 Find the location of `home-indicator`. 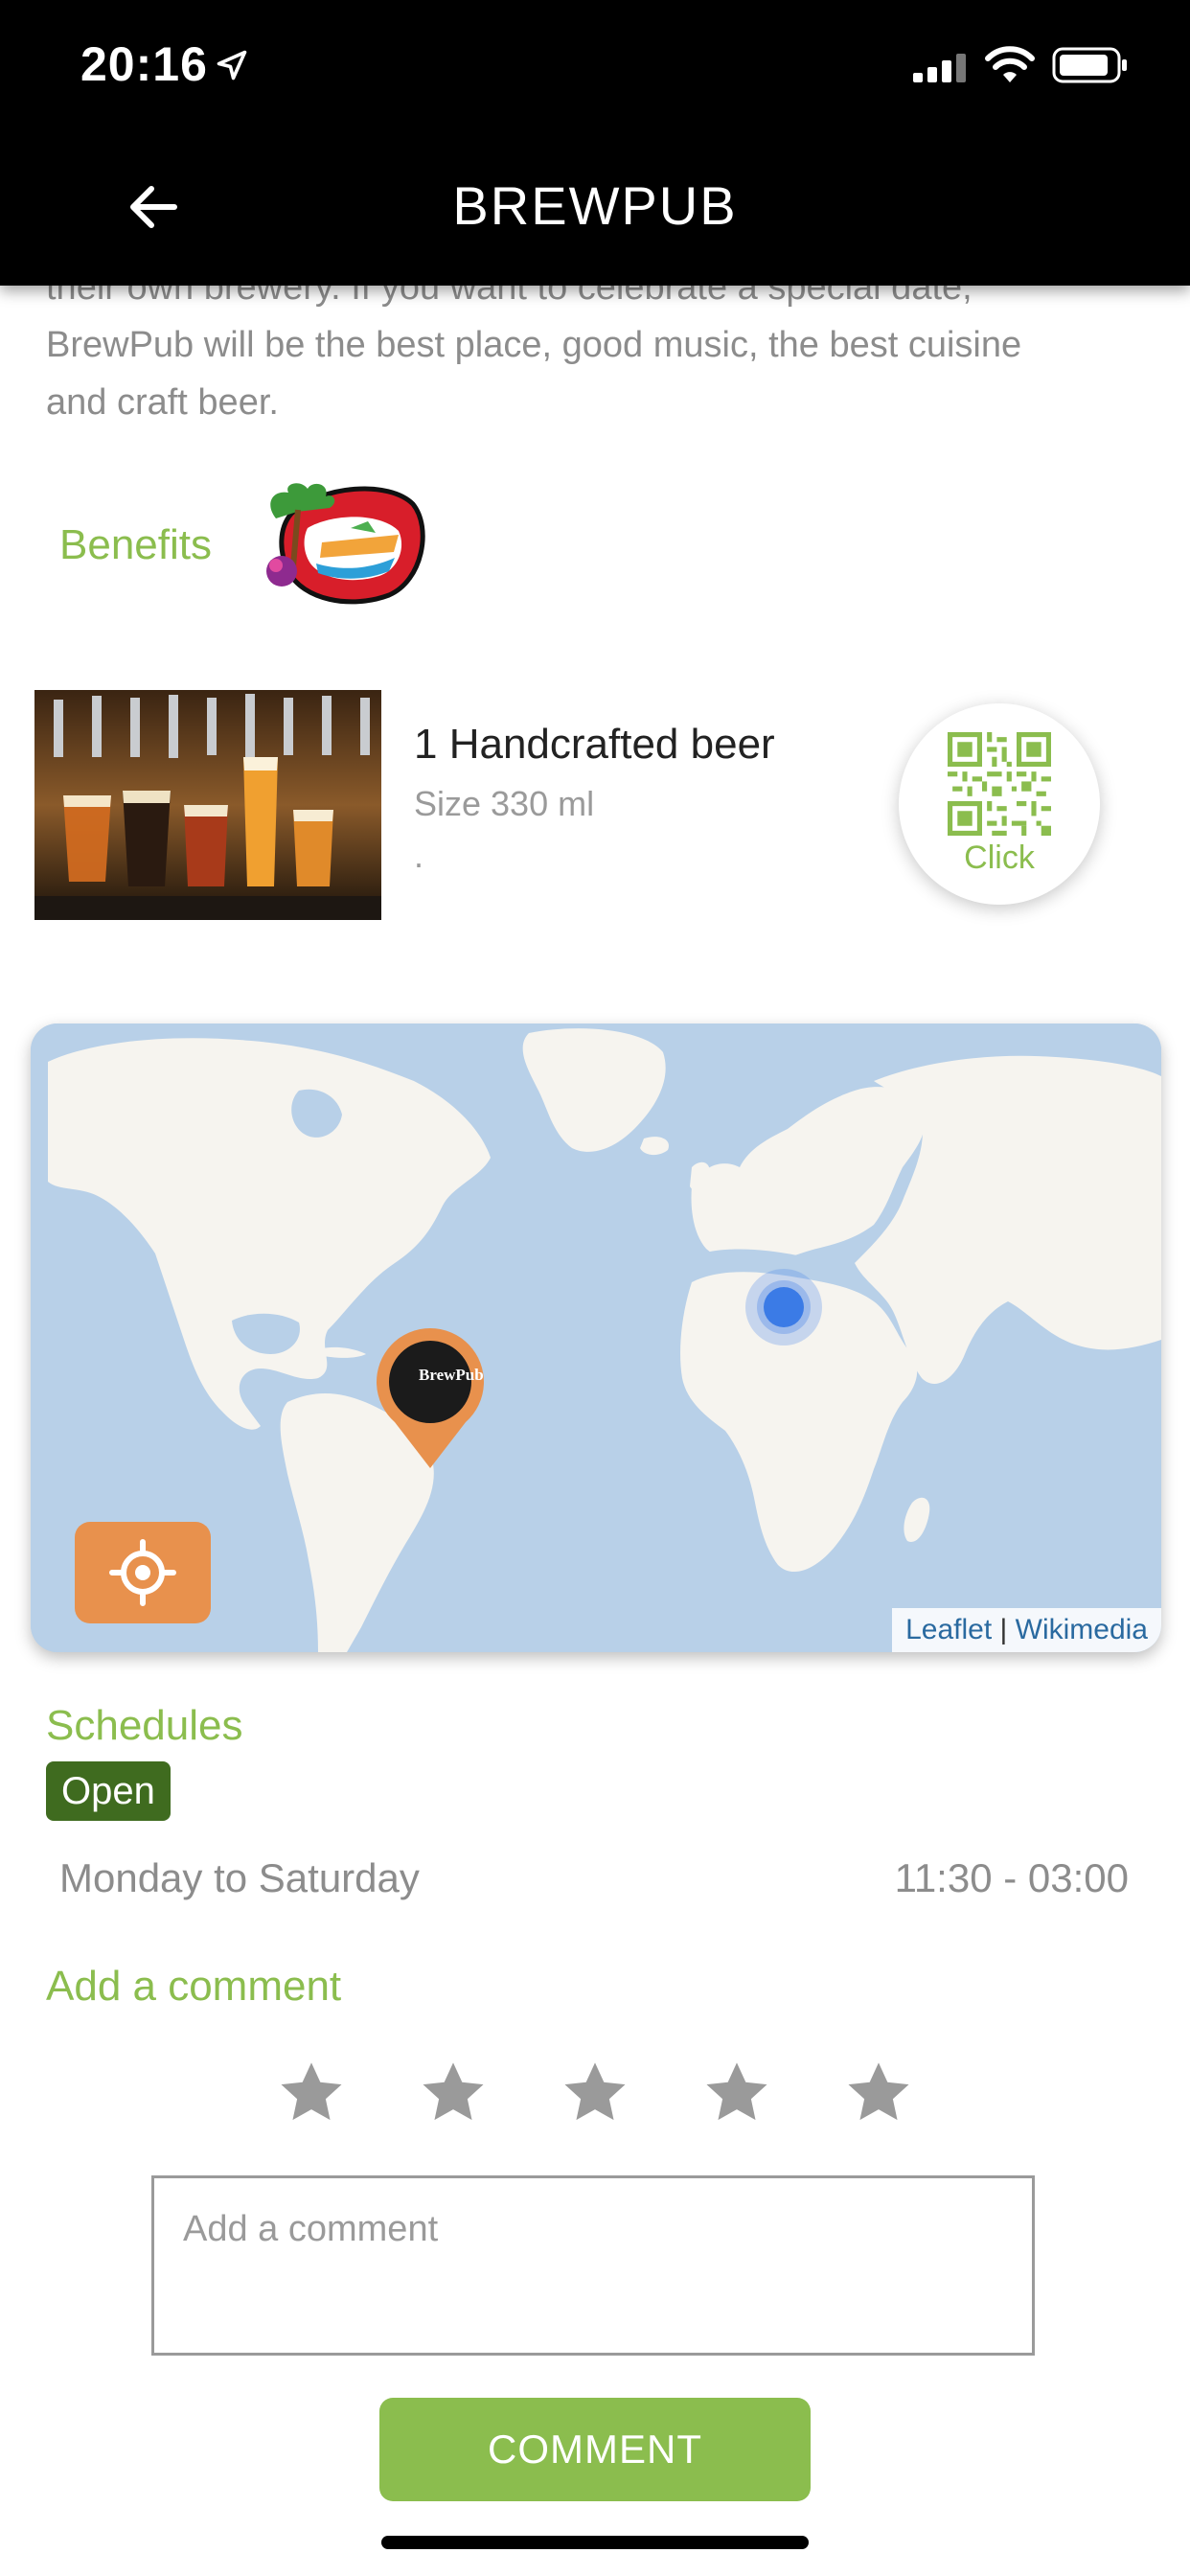

home-indicator is located at coordinates (595, 2542).